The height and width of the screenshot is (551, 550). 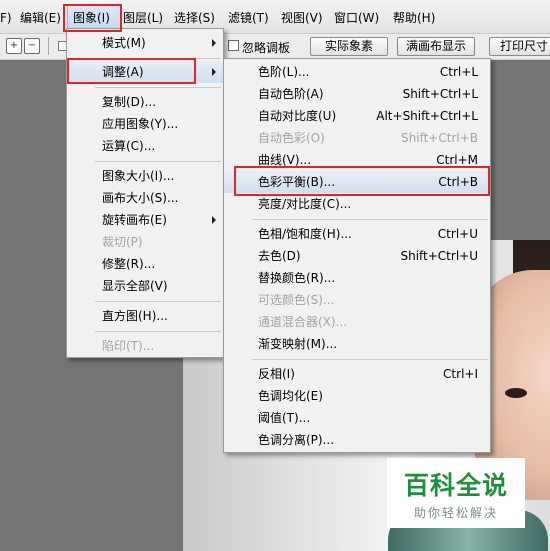 What do you see at coordinates (134, 220) in the screenshot?
I see `menu-item-label: 旋转画布(E)` at bounding box center [134, 220].